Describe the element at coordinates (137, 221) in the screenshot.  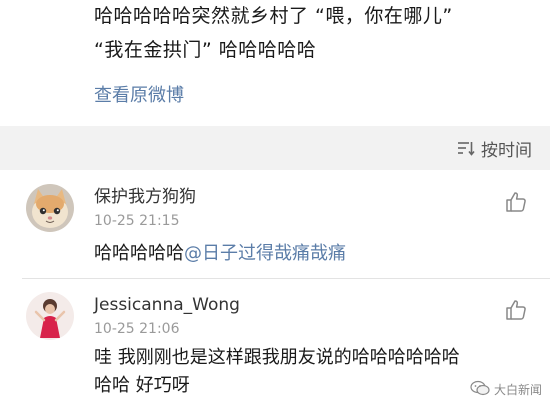
I see `comment-timestamp: 10-25 21:15` at that location.